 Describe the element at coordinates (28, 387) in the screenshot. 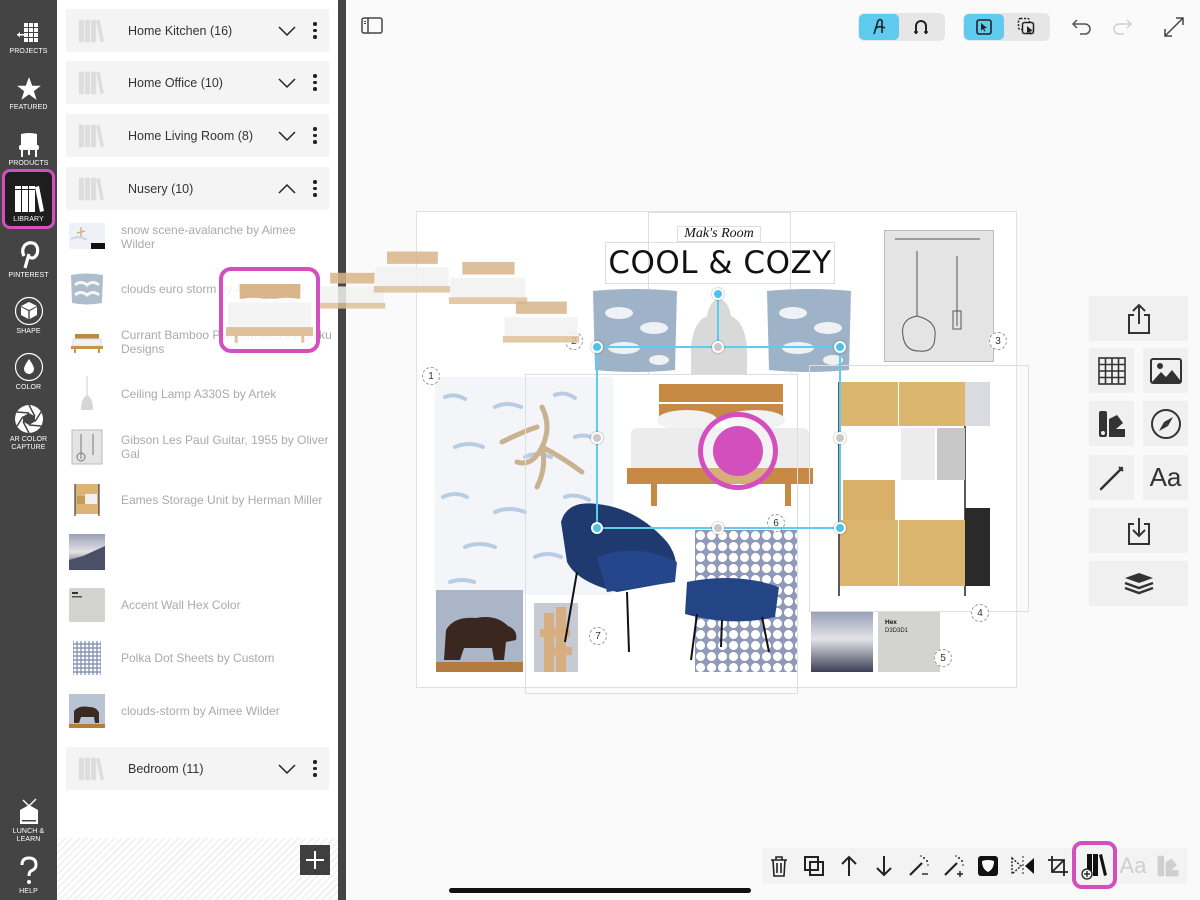

I see `rail-label: COLOR` at that location.